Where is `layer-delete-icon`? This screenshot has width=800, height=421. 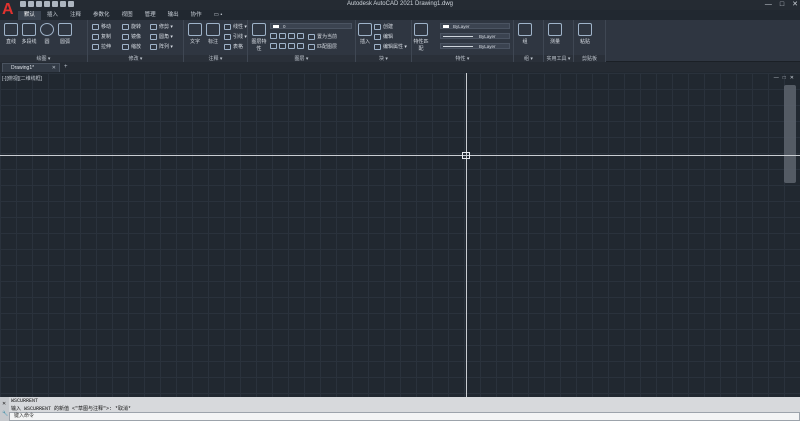 layer-delete-icon is located at coordinates (291, 46).